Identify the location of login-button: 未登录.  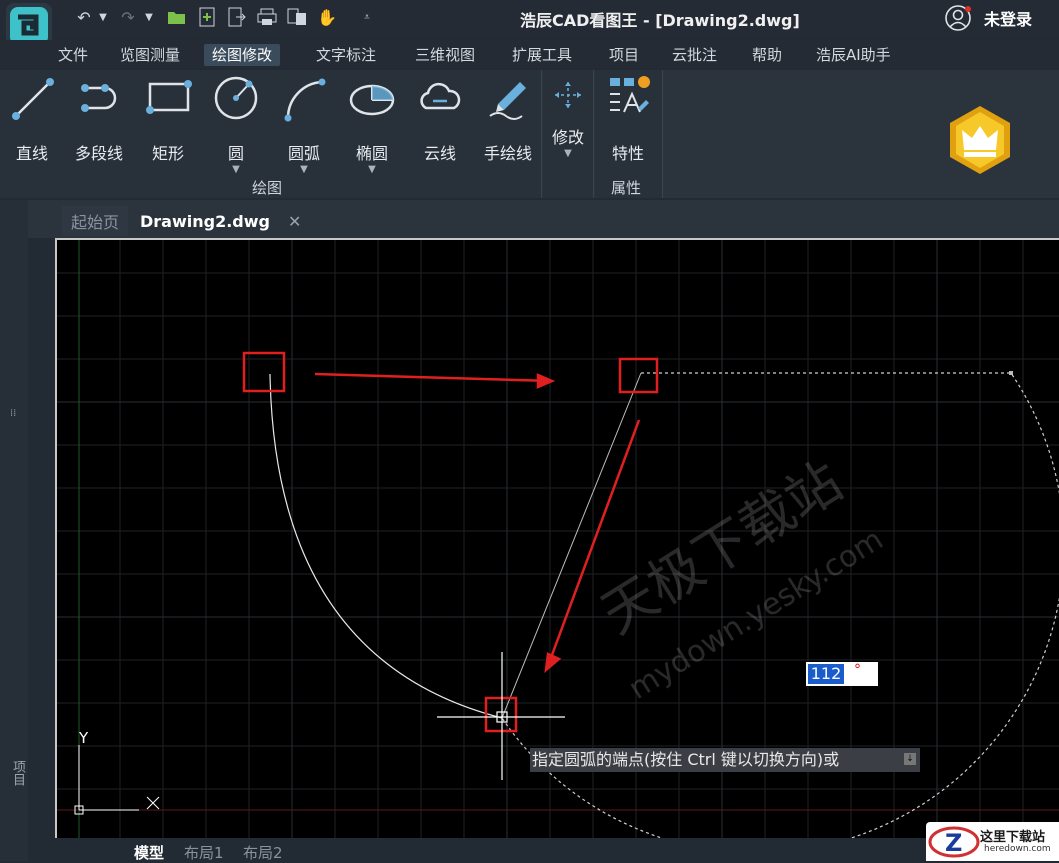
(988, 18).